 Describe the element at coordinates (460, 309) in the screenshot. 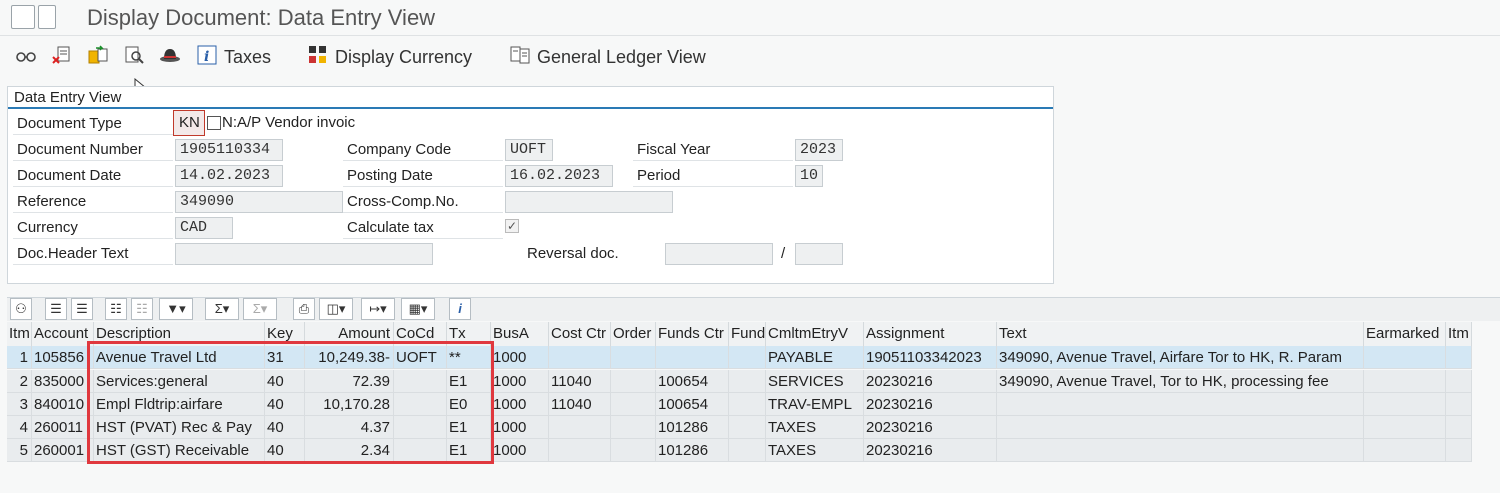

I see `grid-info-icon: i` at that location.